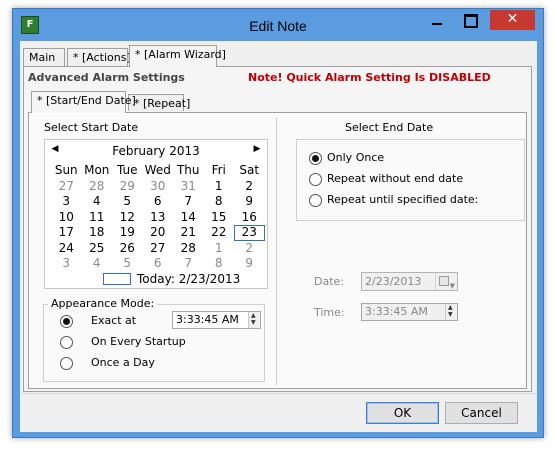  What do you see at coordinates (438, 22) in the screenshot?
I see `minimize-button` at bounding box center [438, 22].